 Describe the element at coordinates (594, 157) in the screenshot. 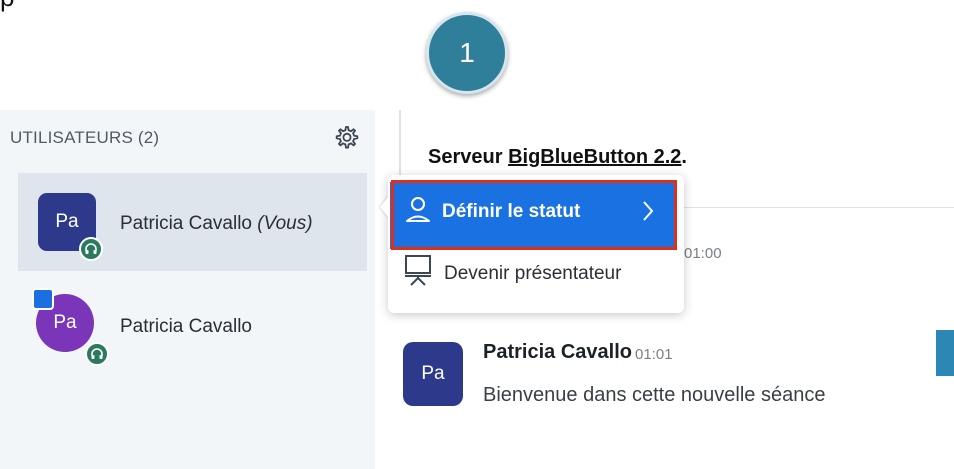

I see `server-link: BigBlueButton 2.2` at that location.